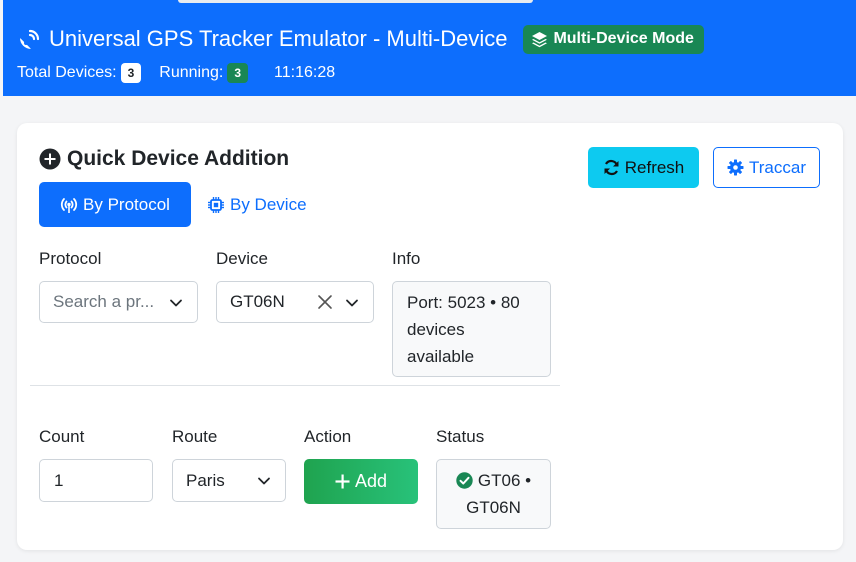  I want to click on device-label: Device, so click(242, 258).